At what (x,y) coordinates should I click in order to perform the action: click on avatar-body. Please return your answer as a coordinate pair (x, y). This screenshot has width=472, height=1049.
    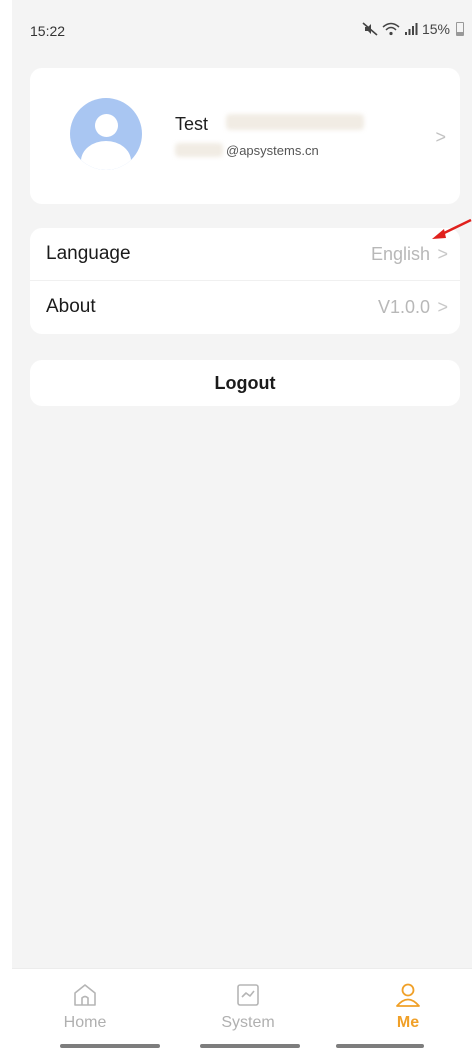
    Looking at the image, I should click on (106, 155).